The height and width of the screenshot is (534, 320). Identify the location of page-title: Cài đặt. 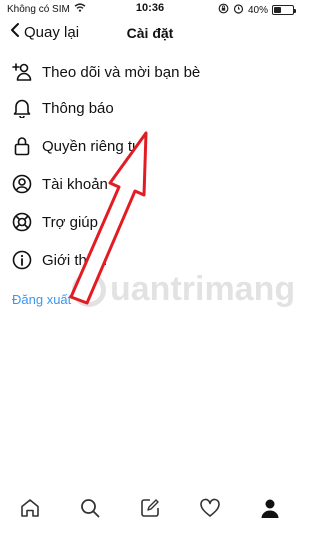
(150, 33).